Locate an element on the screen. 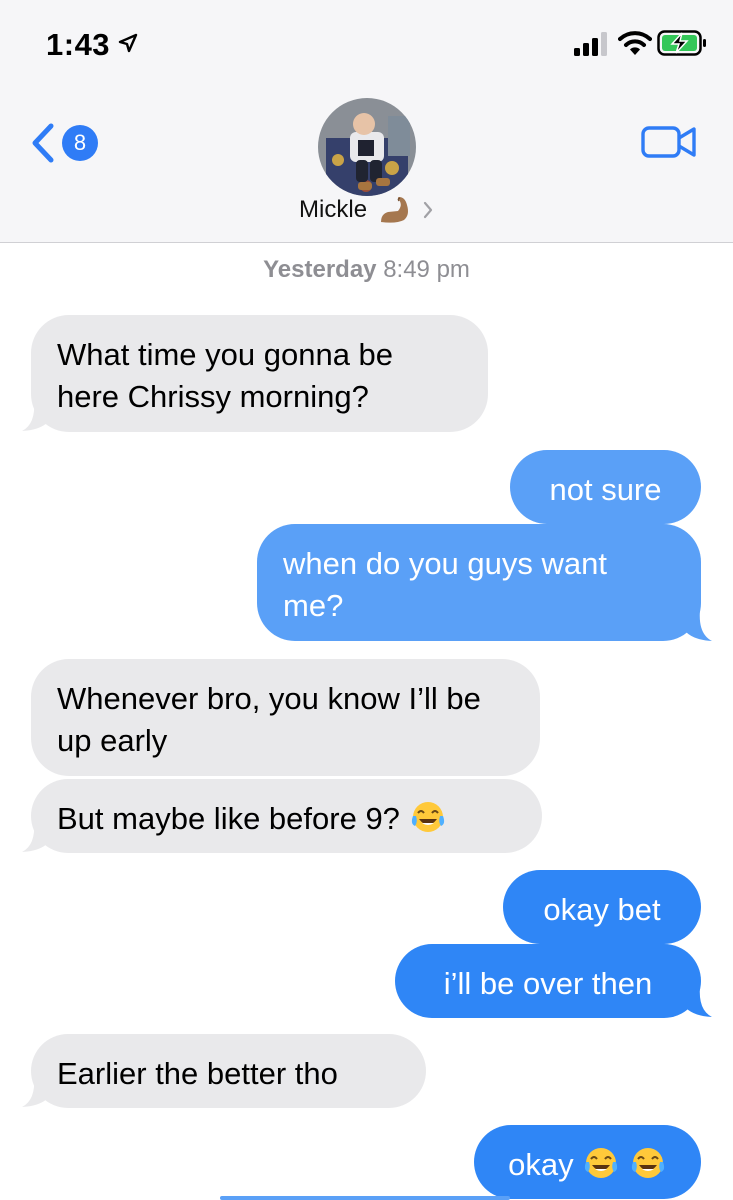  outgoing-message-bubble: okay bet is located at coordinates (602, 907).